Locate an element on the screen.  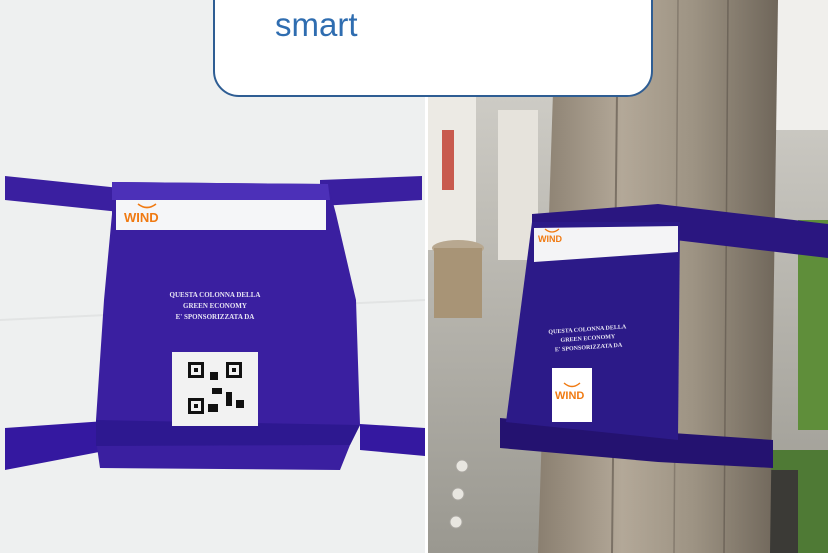
wind-logo-strip: WIND is located at coordinates (558, 238).